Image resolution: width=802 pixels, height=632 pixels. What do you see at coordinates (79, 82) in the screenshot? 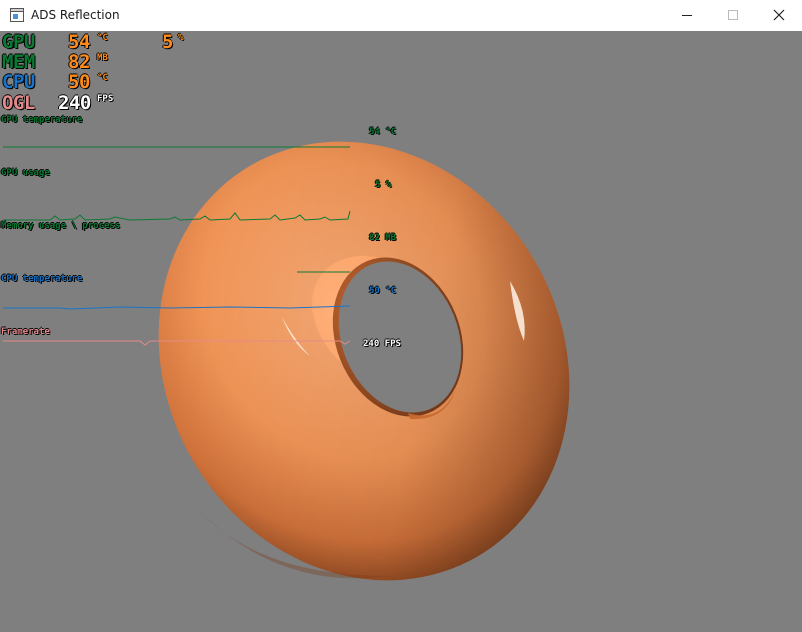
I see `cpu-temp-value: 50` at bounding box center [79, 82].